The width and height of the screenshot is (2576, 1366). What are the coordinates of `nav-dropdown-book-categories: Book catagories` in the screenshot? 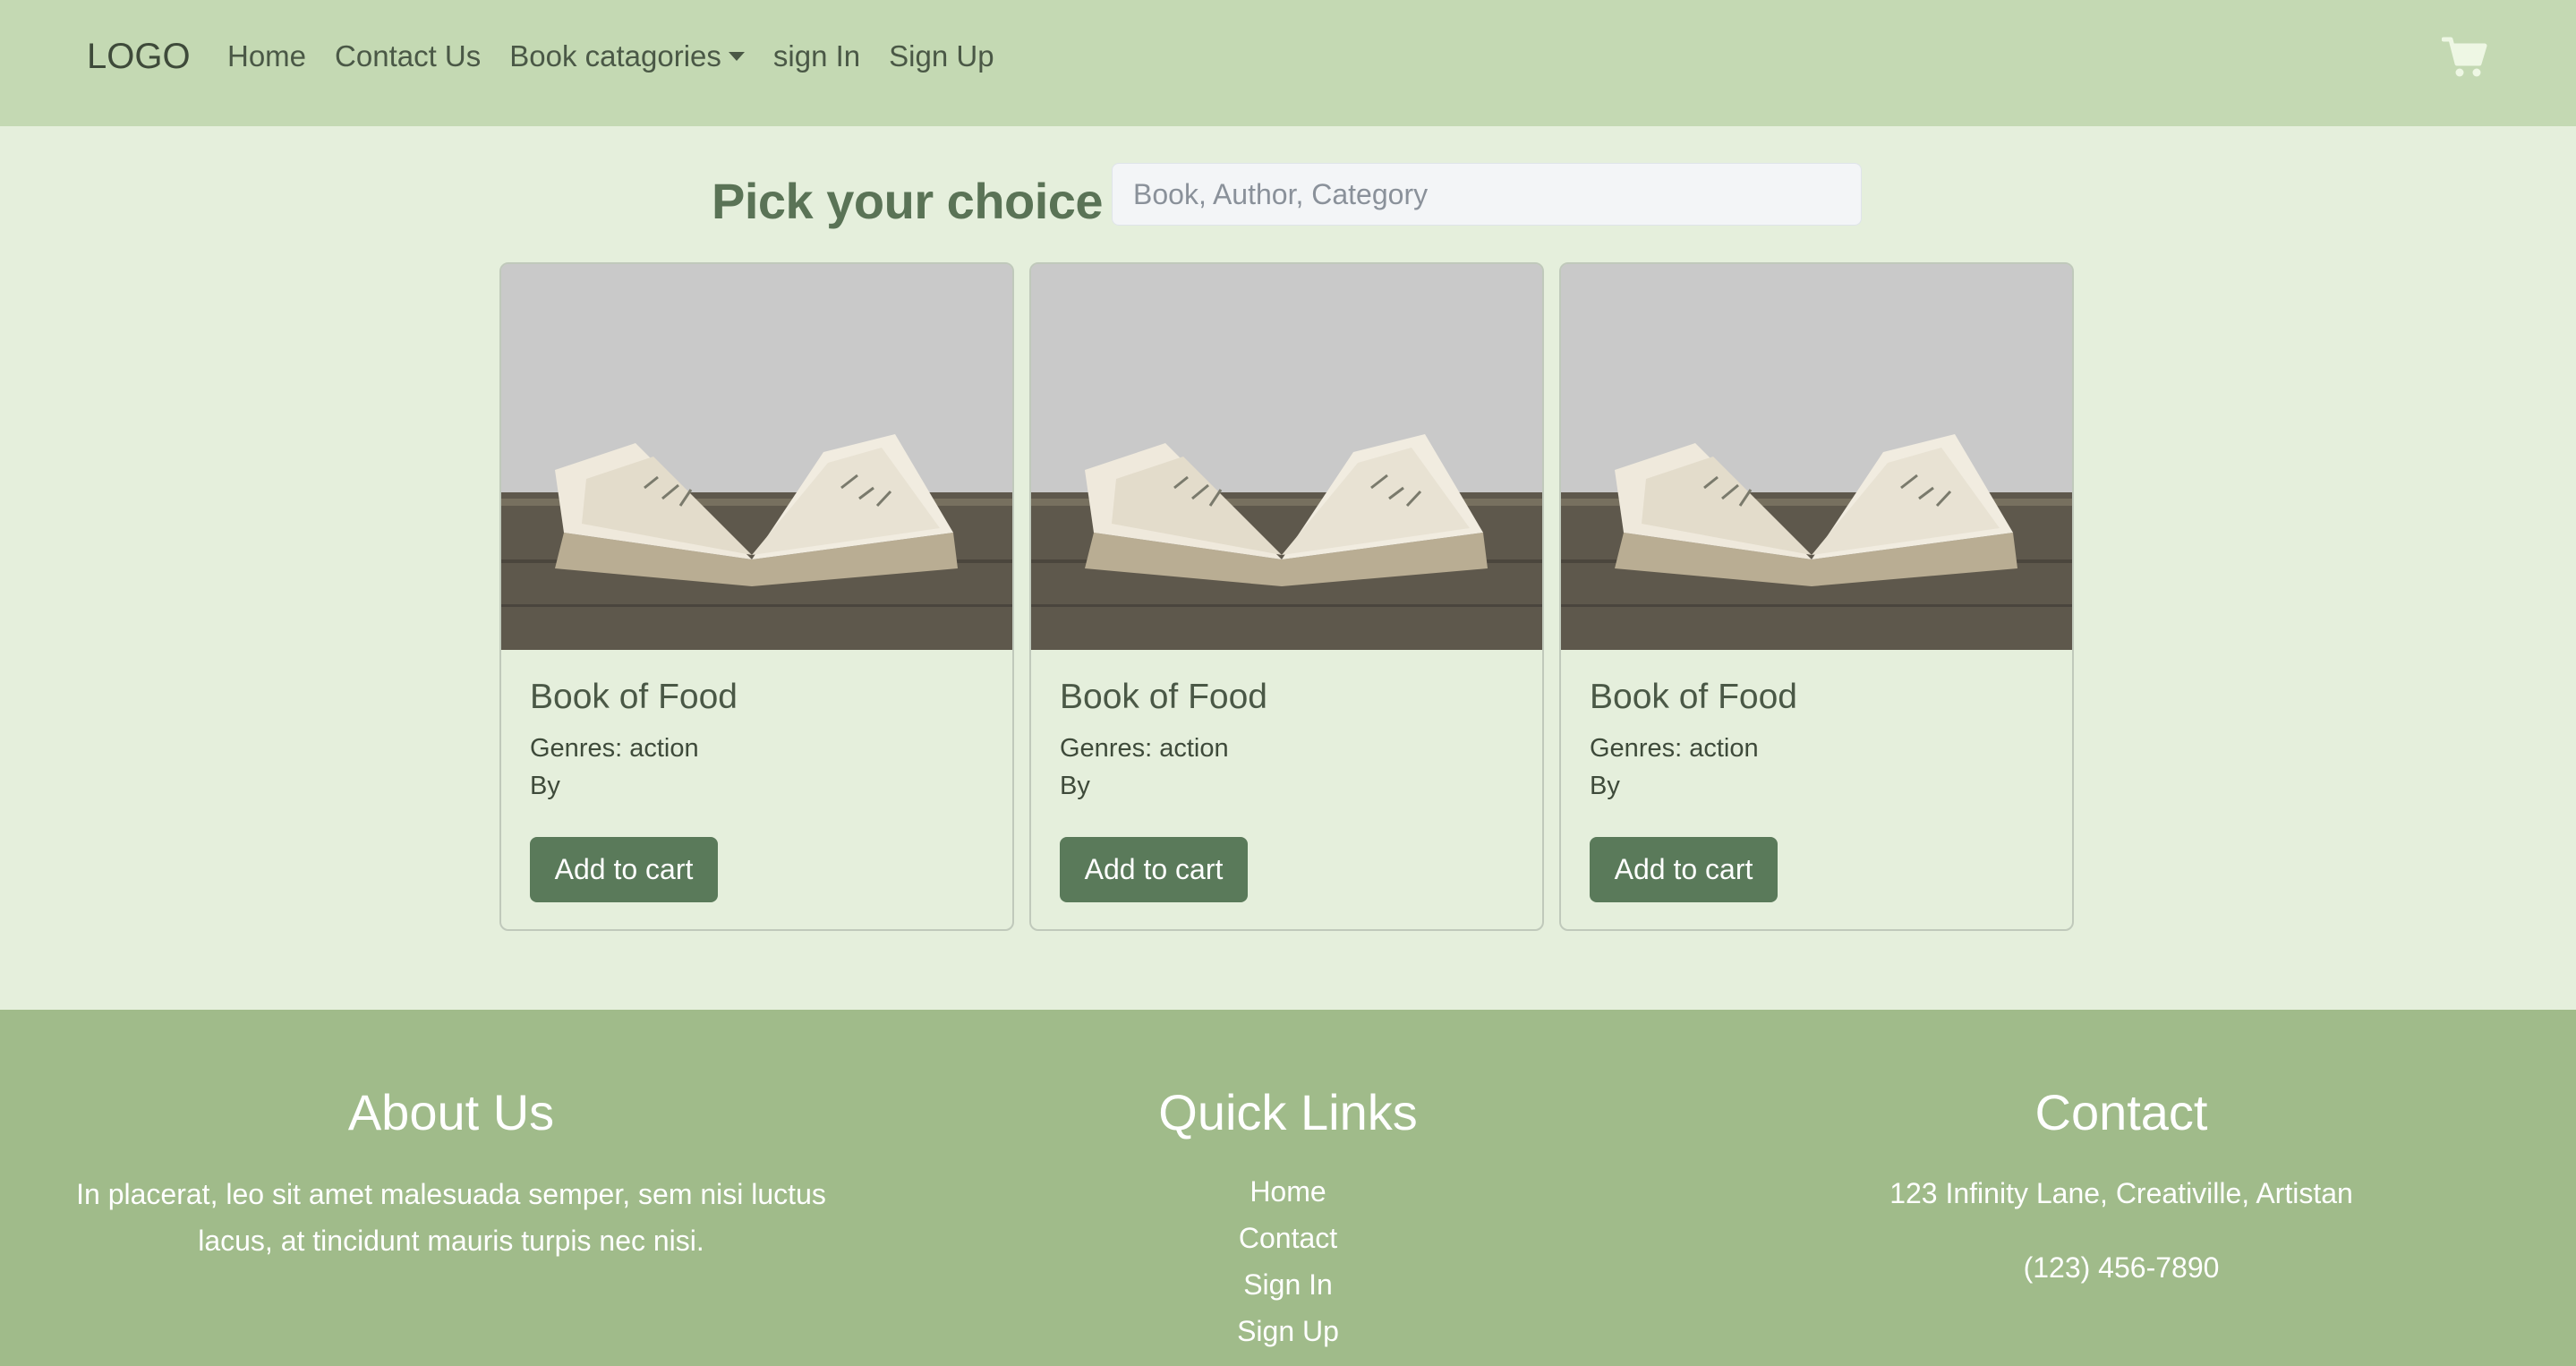 It's located at (627, 56).